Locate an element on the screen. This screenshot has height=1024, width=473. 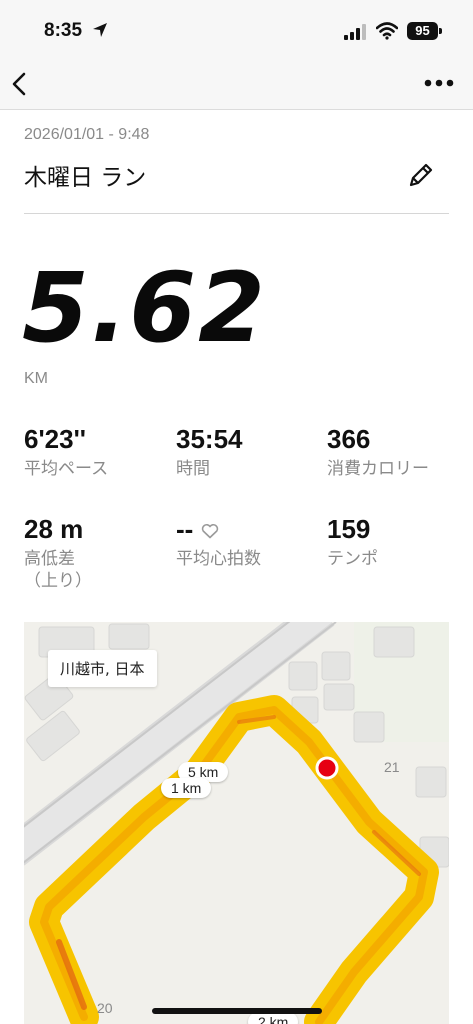
stat-value-time: 35:54 is located at coordinates (209, 439).